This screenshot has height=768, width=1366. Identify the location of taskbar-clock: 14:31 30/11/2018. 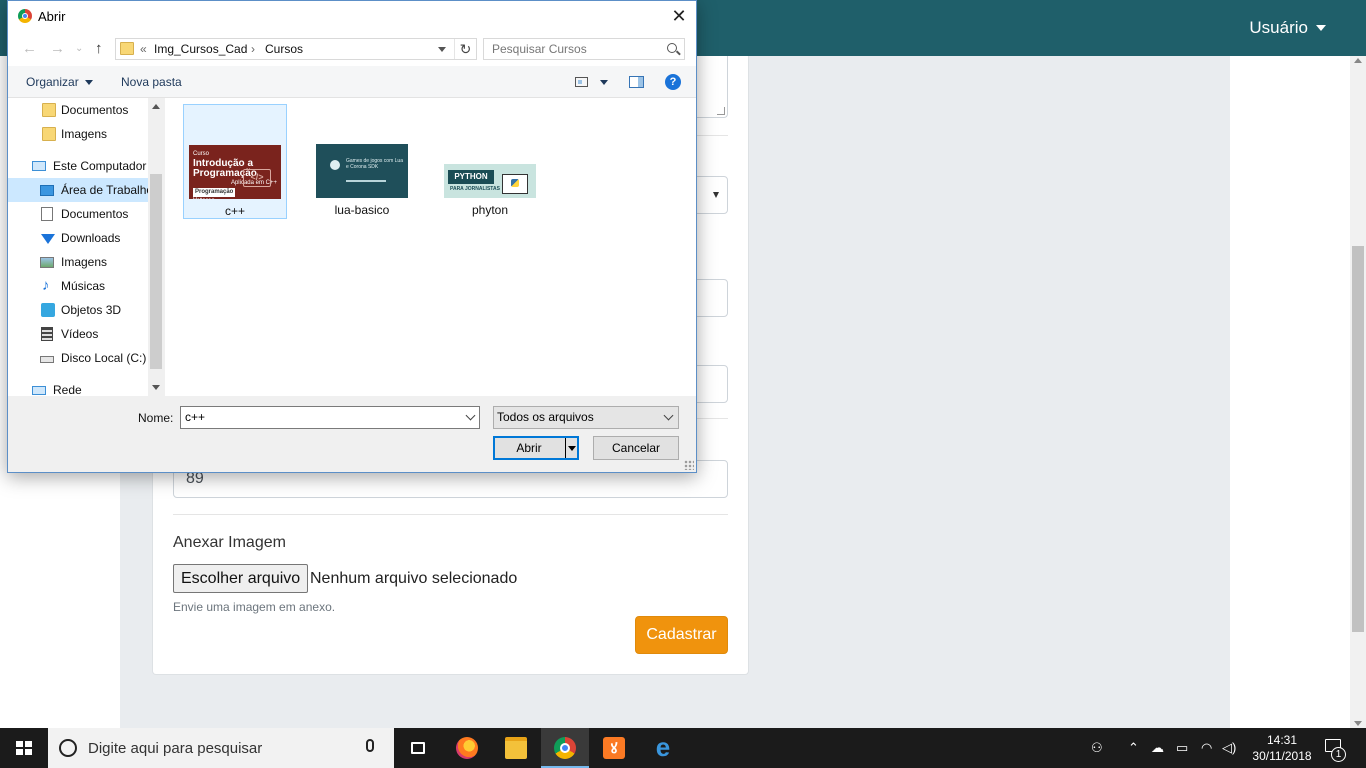
(1282, 748).